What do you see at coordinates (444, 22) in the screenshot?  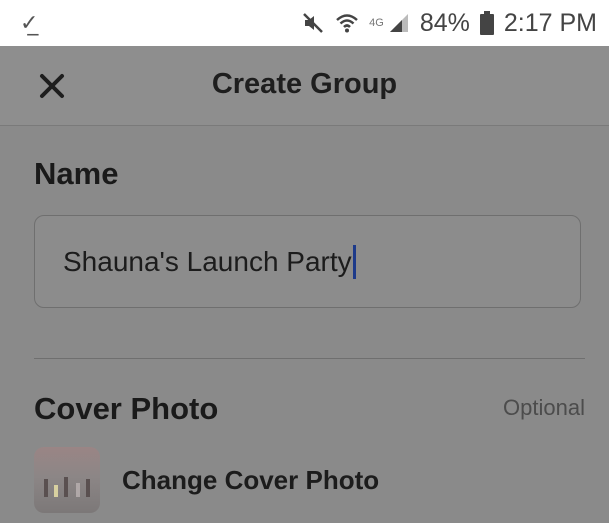 I see `battery-percent: 84%` at bounding box center [444, 22].